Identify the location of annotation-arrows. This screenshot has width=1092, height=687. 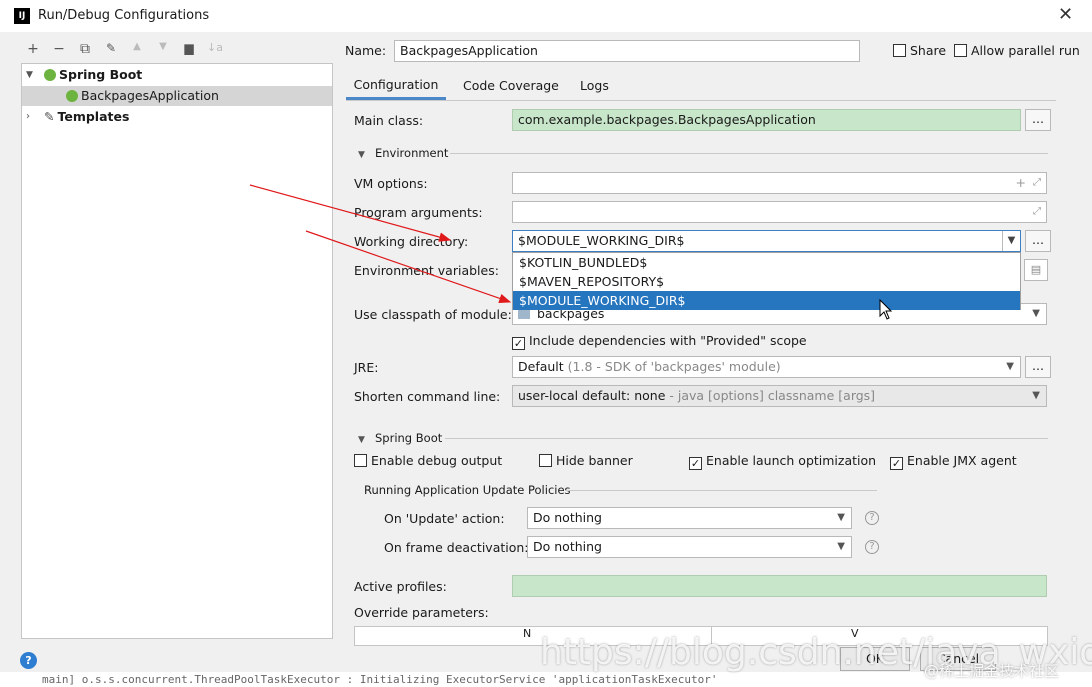
(380, 243).